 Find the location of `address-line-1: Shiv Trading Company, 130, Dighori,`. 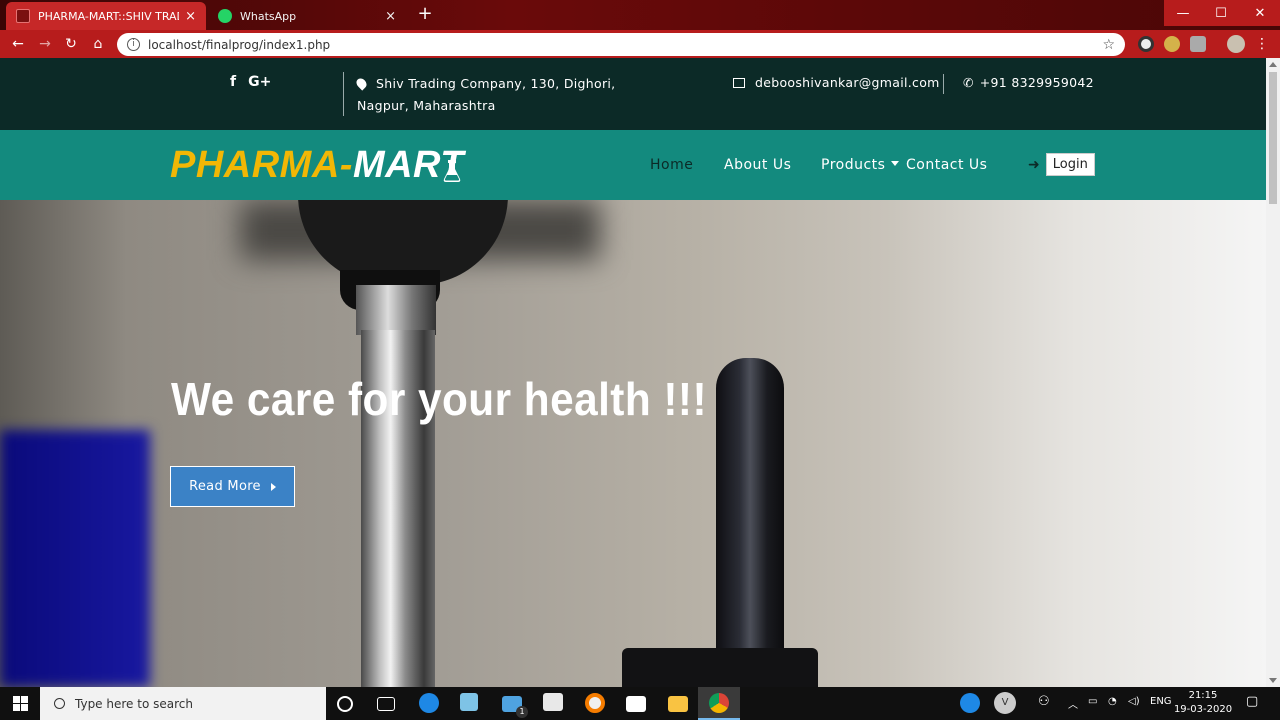

address-line-1: Shiv Trading Company, 130, Dighori, is located at coordinates (496, 83).